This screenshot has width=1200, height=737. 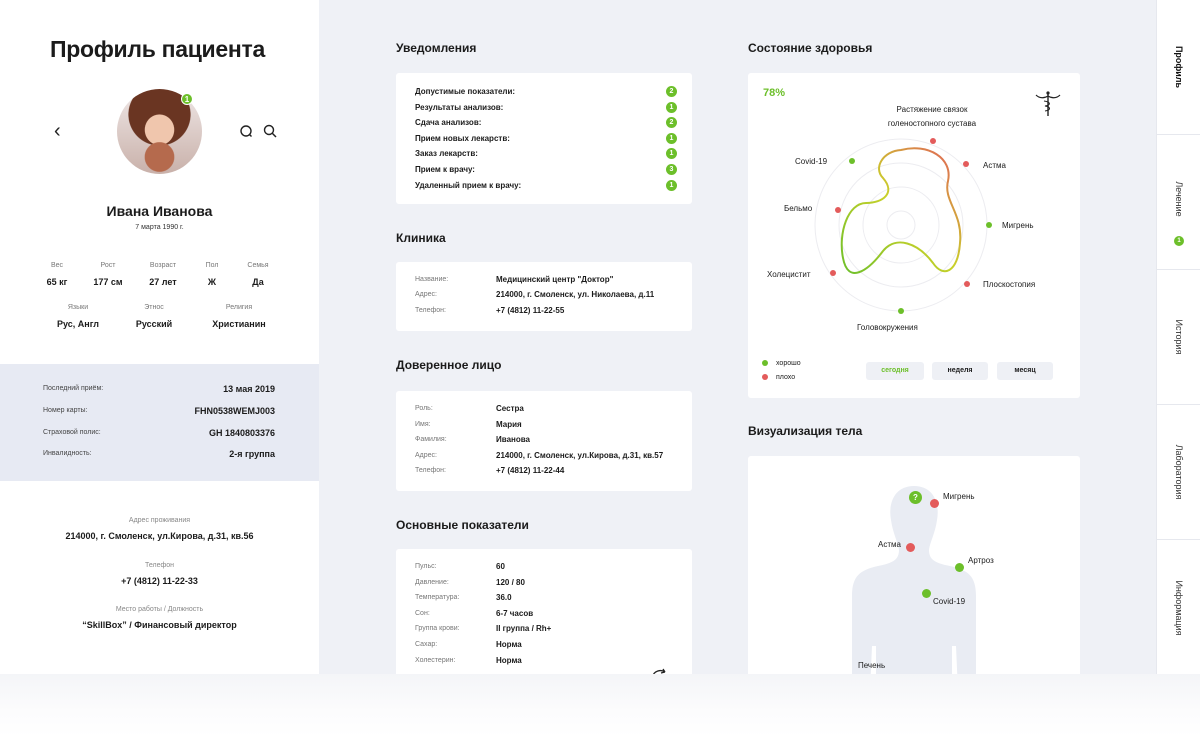 I want to click on stat-religion: Религия Христианин, so click(x=239, y=316).